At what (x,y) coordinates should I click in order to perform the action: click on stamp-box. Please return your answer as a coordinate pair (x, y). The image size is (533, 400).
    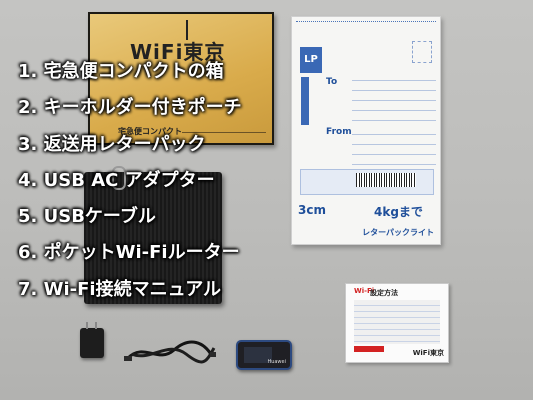
    Looking at the image, I should click on (422, 52).